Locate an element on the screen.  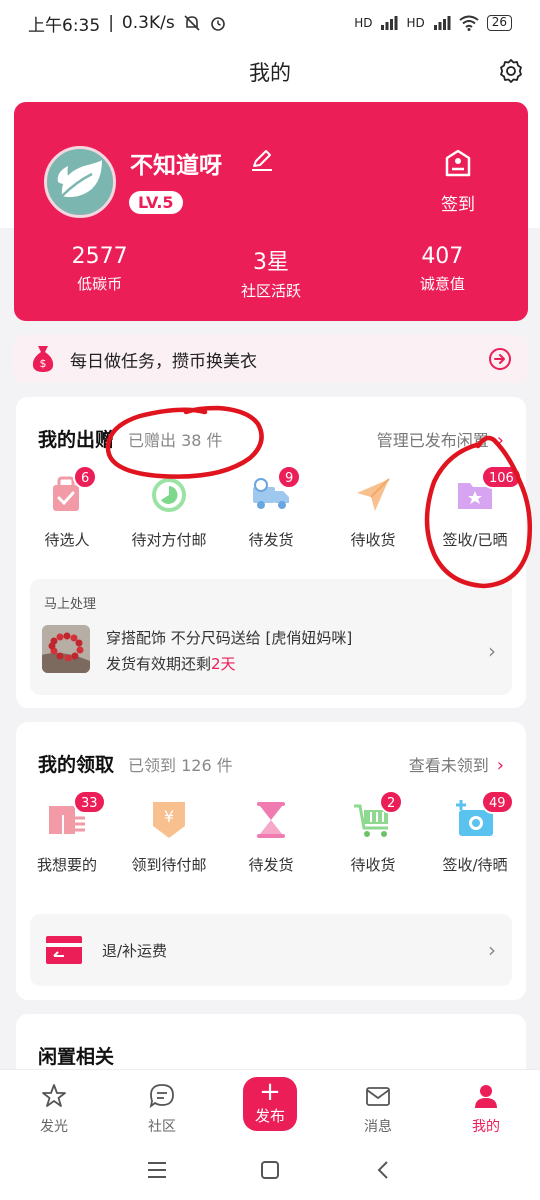
page-title: 我的 is located at coordinates (270, 73).